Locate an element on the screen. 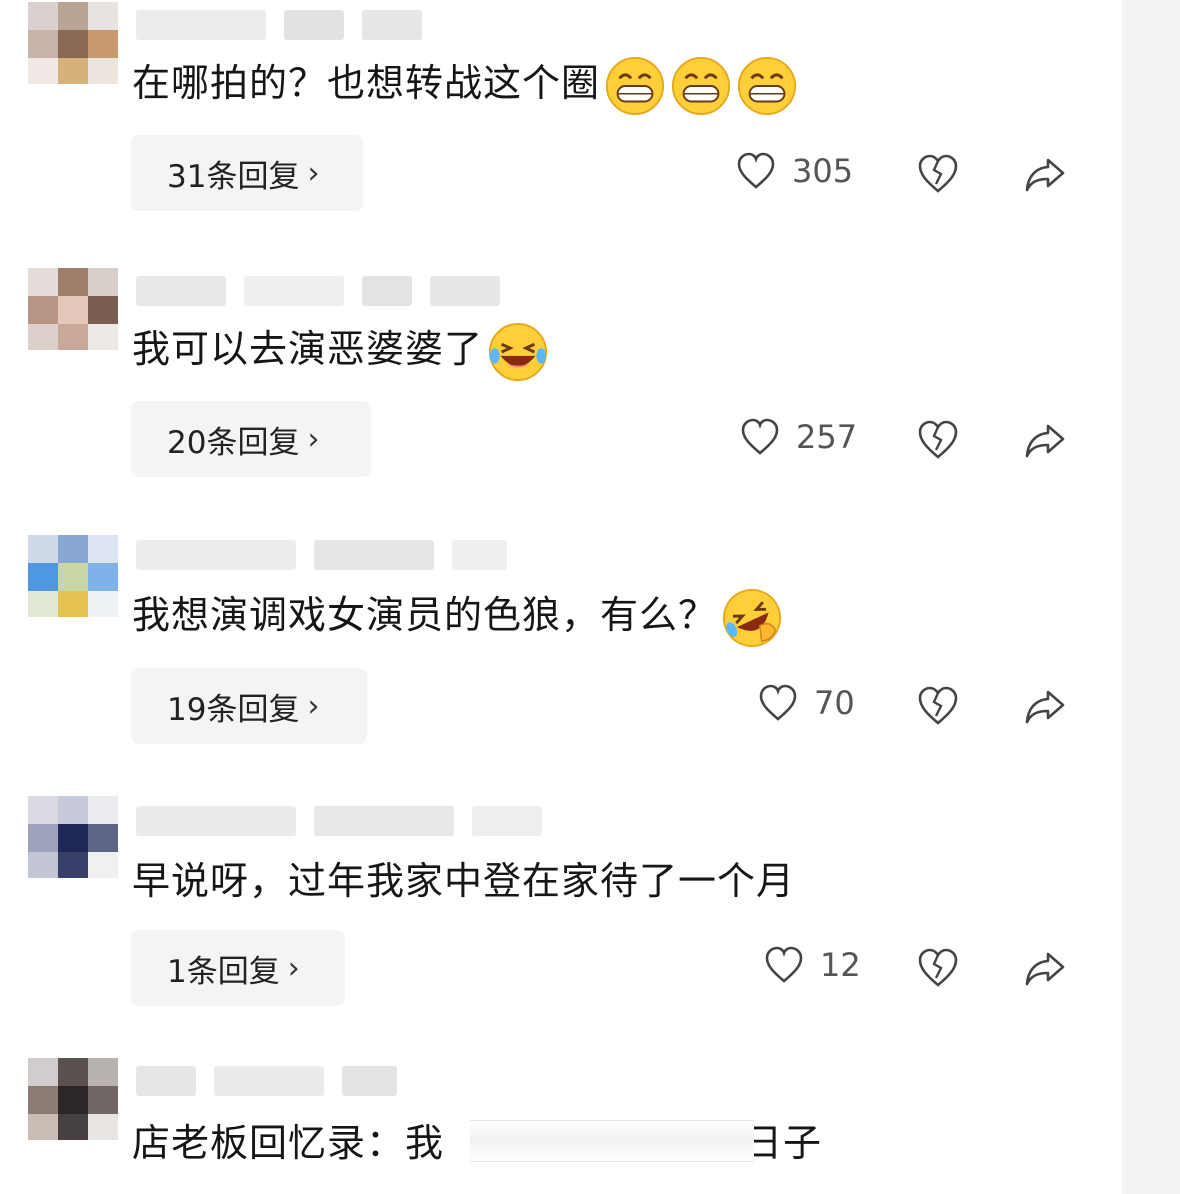 The width and height of the screenshot is (1180, 1194). like-button: 12 is located at coordinates (812, 965).